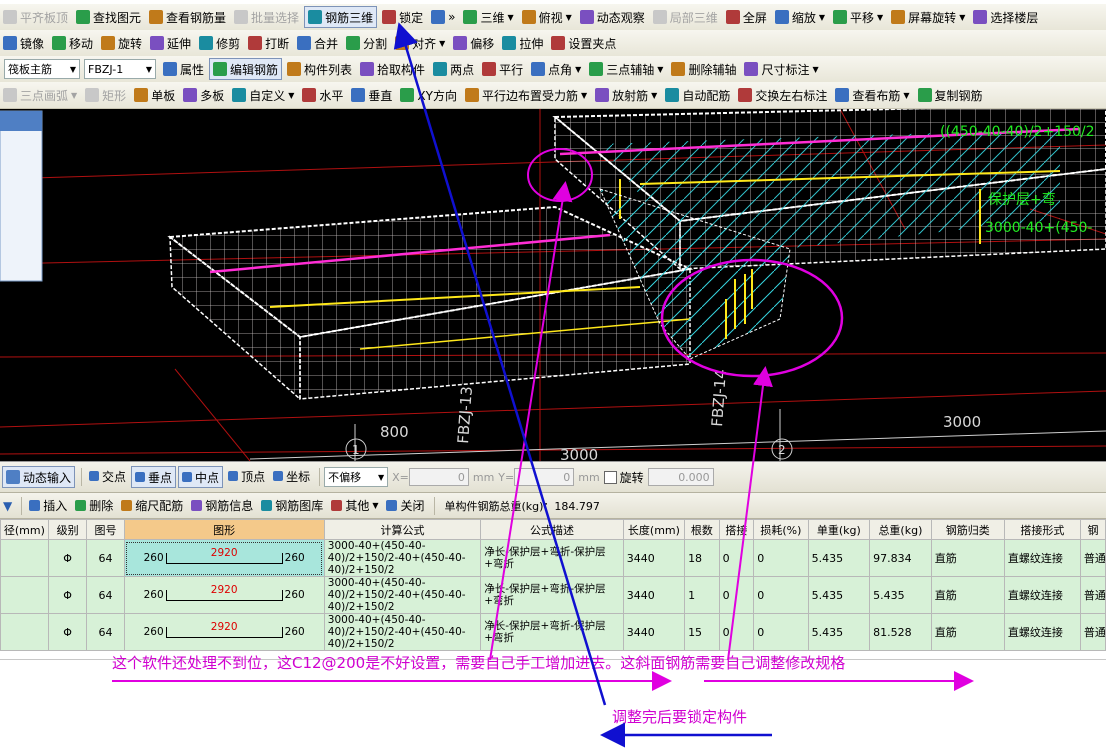 This screenshot has width=1106, height=752. I want to click on delete-axis-button: 删除辅轴, so click(703, 69).